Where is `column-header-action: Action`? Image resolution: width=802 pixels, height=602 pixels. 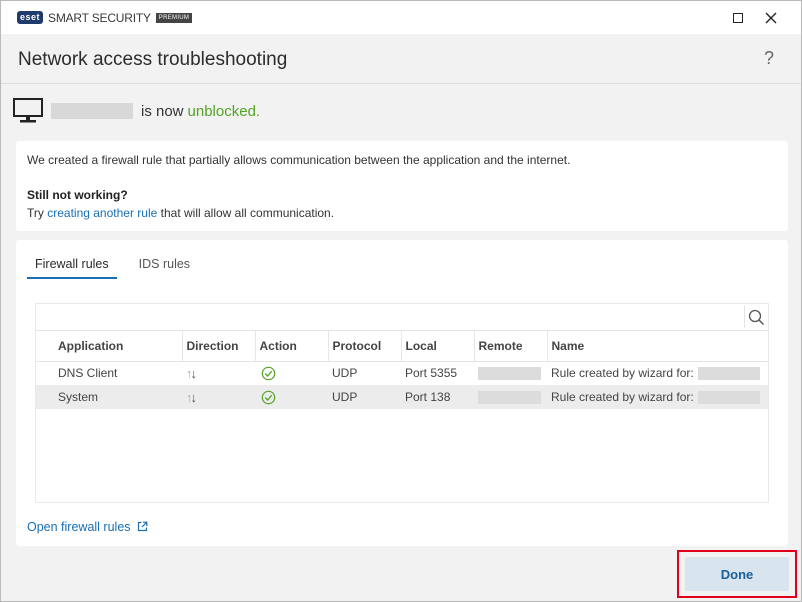 column-header-action: Action is located at coordinates (292, 346).